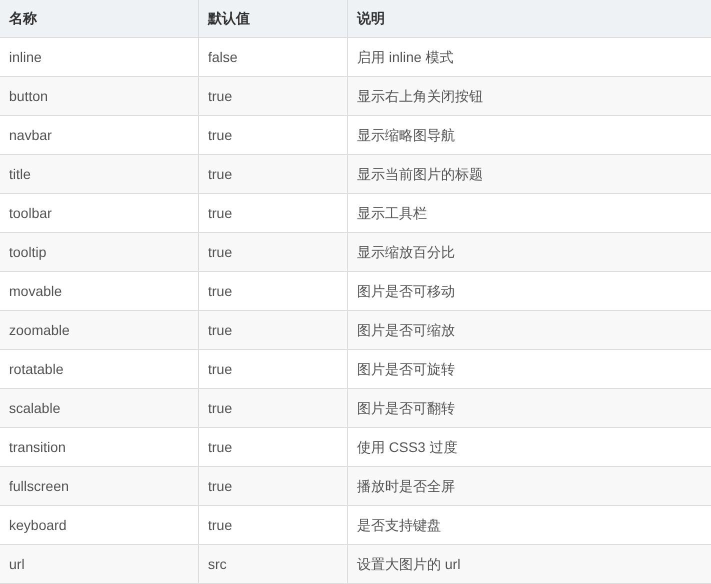 The height and width of the screenshot is (584, 711). Describe the element at coordinates (420, 174) in the screenshot. I see `table-cell-text: 显示当前图片的标题` at that location.